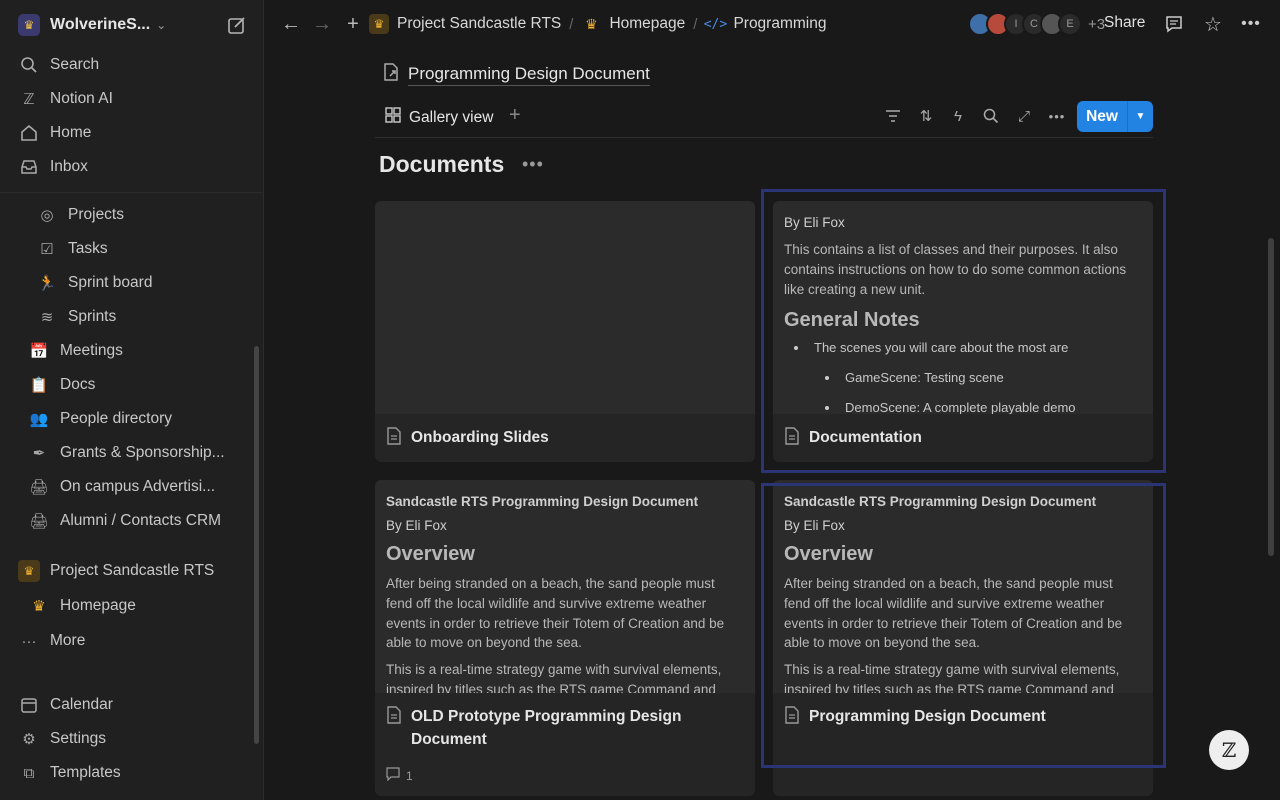 The width and height of the screenshot is (1280, 800). I want to click on tab-gallery-view: Gallery view, so click(438, 117).